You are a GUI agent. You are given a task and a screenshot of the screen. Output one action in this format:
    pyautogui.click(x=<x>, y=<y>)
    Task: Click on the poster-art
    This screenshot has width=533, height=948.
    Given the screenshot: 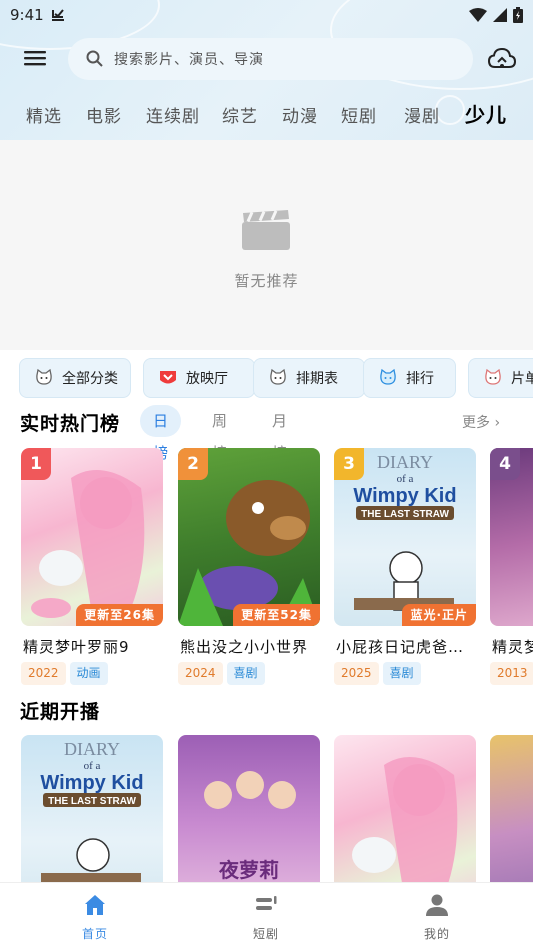 What is the action you would take?
    pyautogui.click(x=405, y=819)
    